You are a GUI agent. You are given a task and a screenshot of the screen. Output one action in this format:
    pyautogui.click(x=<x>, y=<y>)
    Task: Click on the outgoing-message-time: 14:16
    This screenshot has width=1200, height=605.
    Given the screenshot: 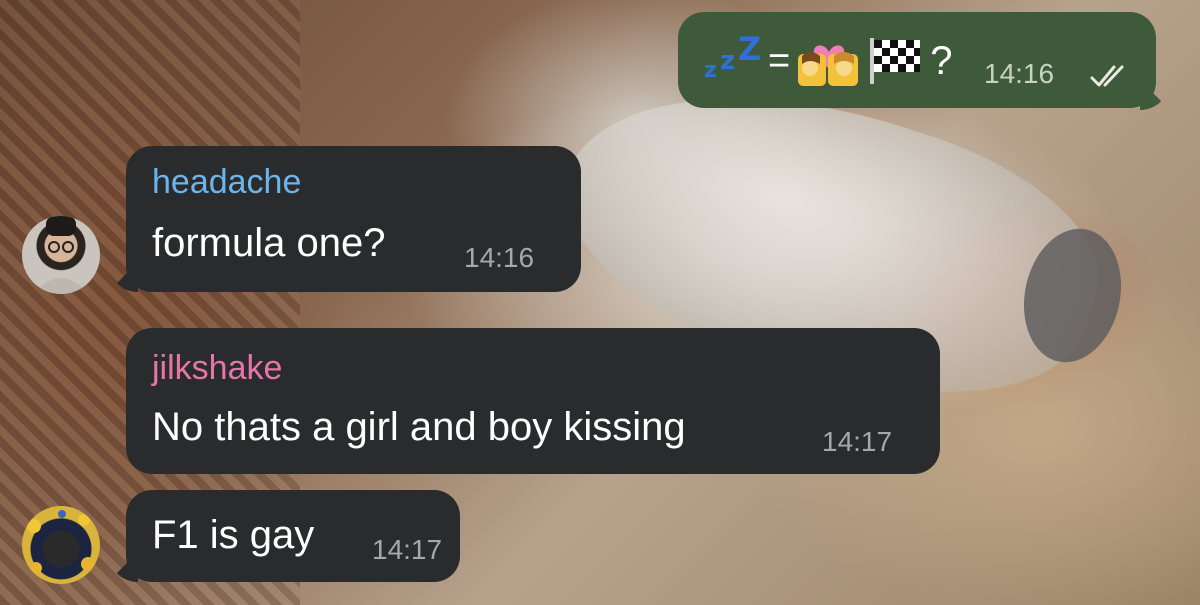 What is the action you would take?
    pyautogui.click(x=1019, y=73)
    